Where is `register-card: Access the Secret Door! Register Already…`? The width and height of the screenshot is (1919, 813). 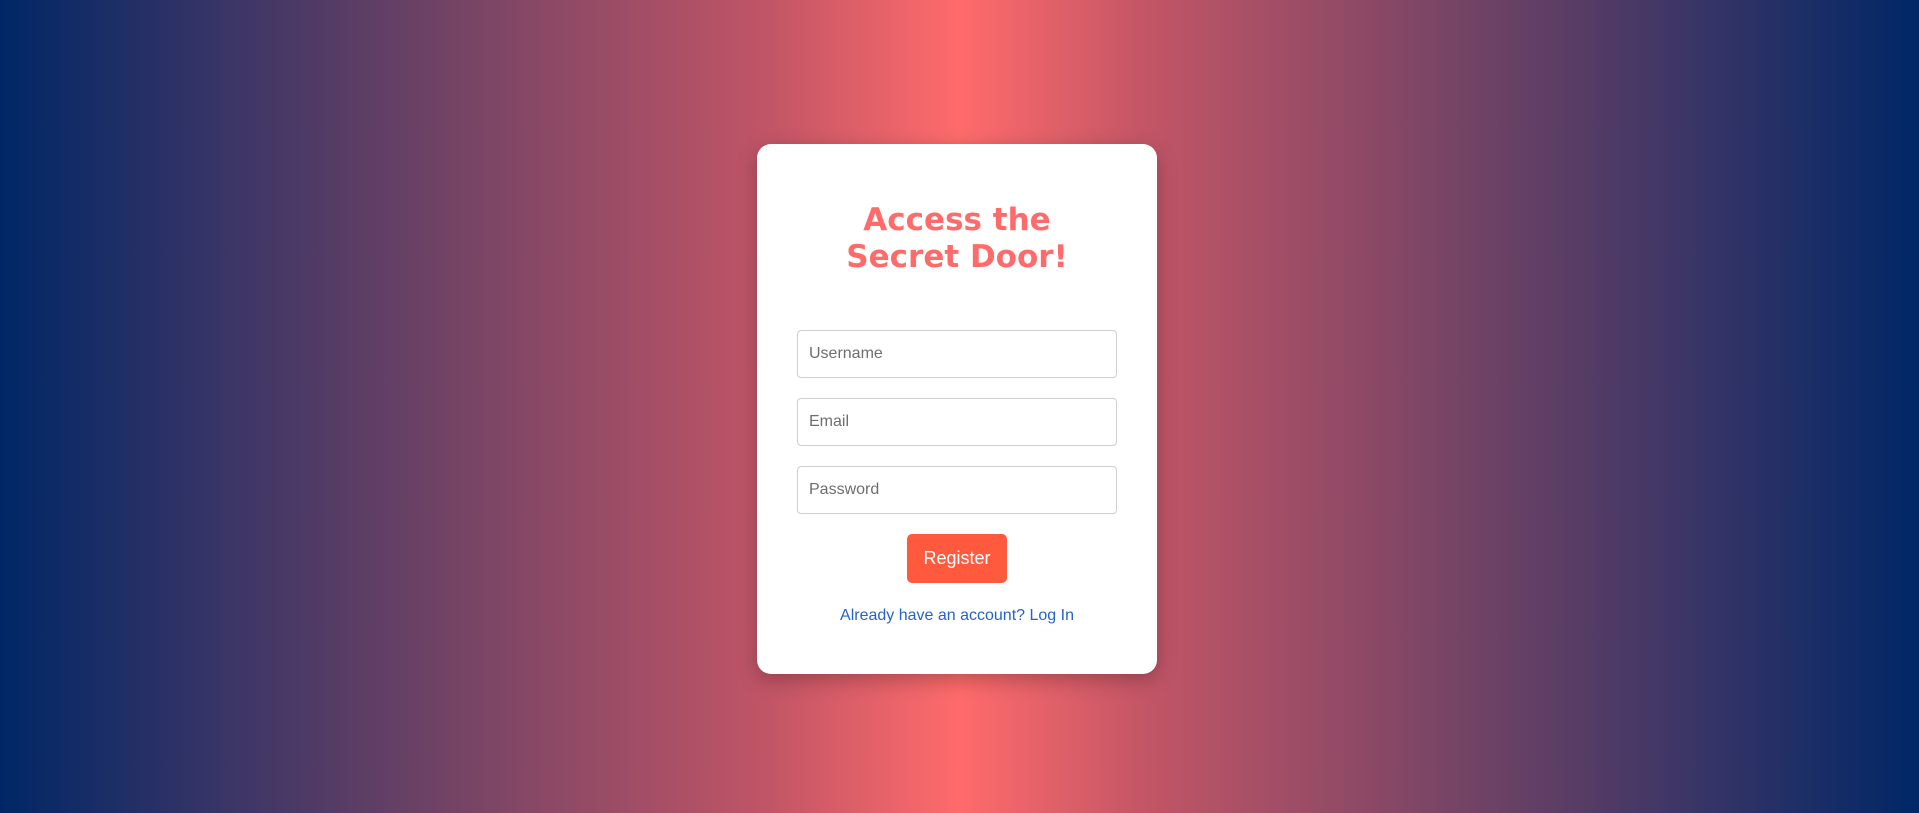 register-card: Access the Secret Door! Register Already… is located at coordinates (957, 409).